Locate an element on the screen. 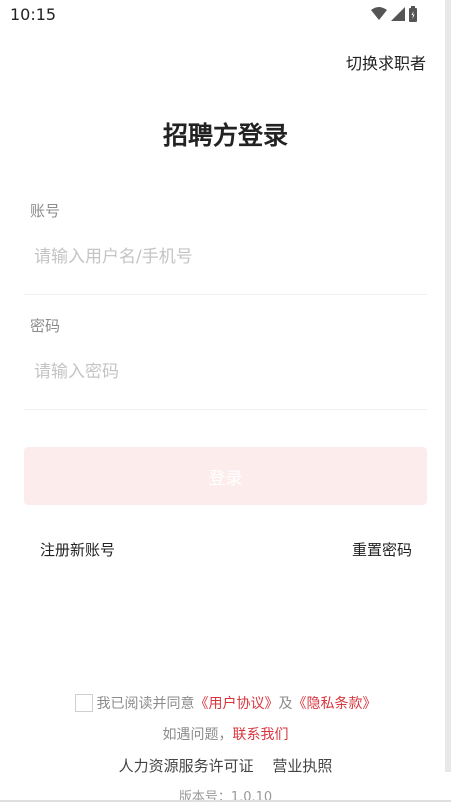 The width and height of the screenshot is (451, 805). login-button: 登录 is located at coordinates (225, 476).